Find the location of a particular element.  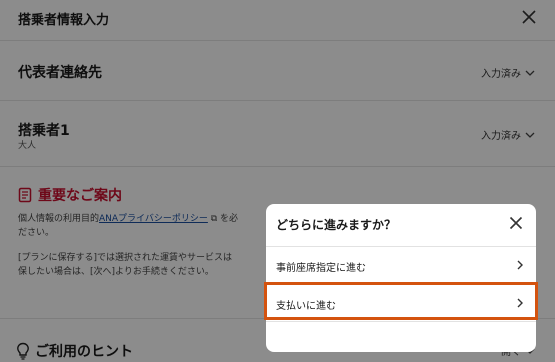

dialog-divider is located at coordinates (401, 321).